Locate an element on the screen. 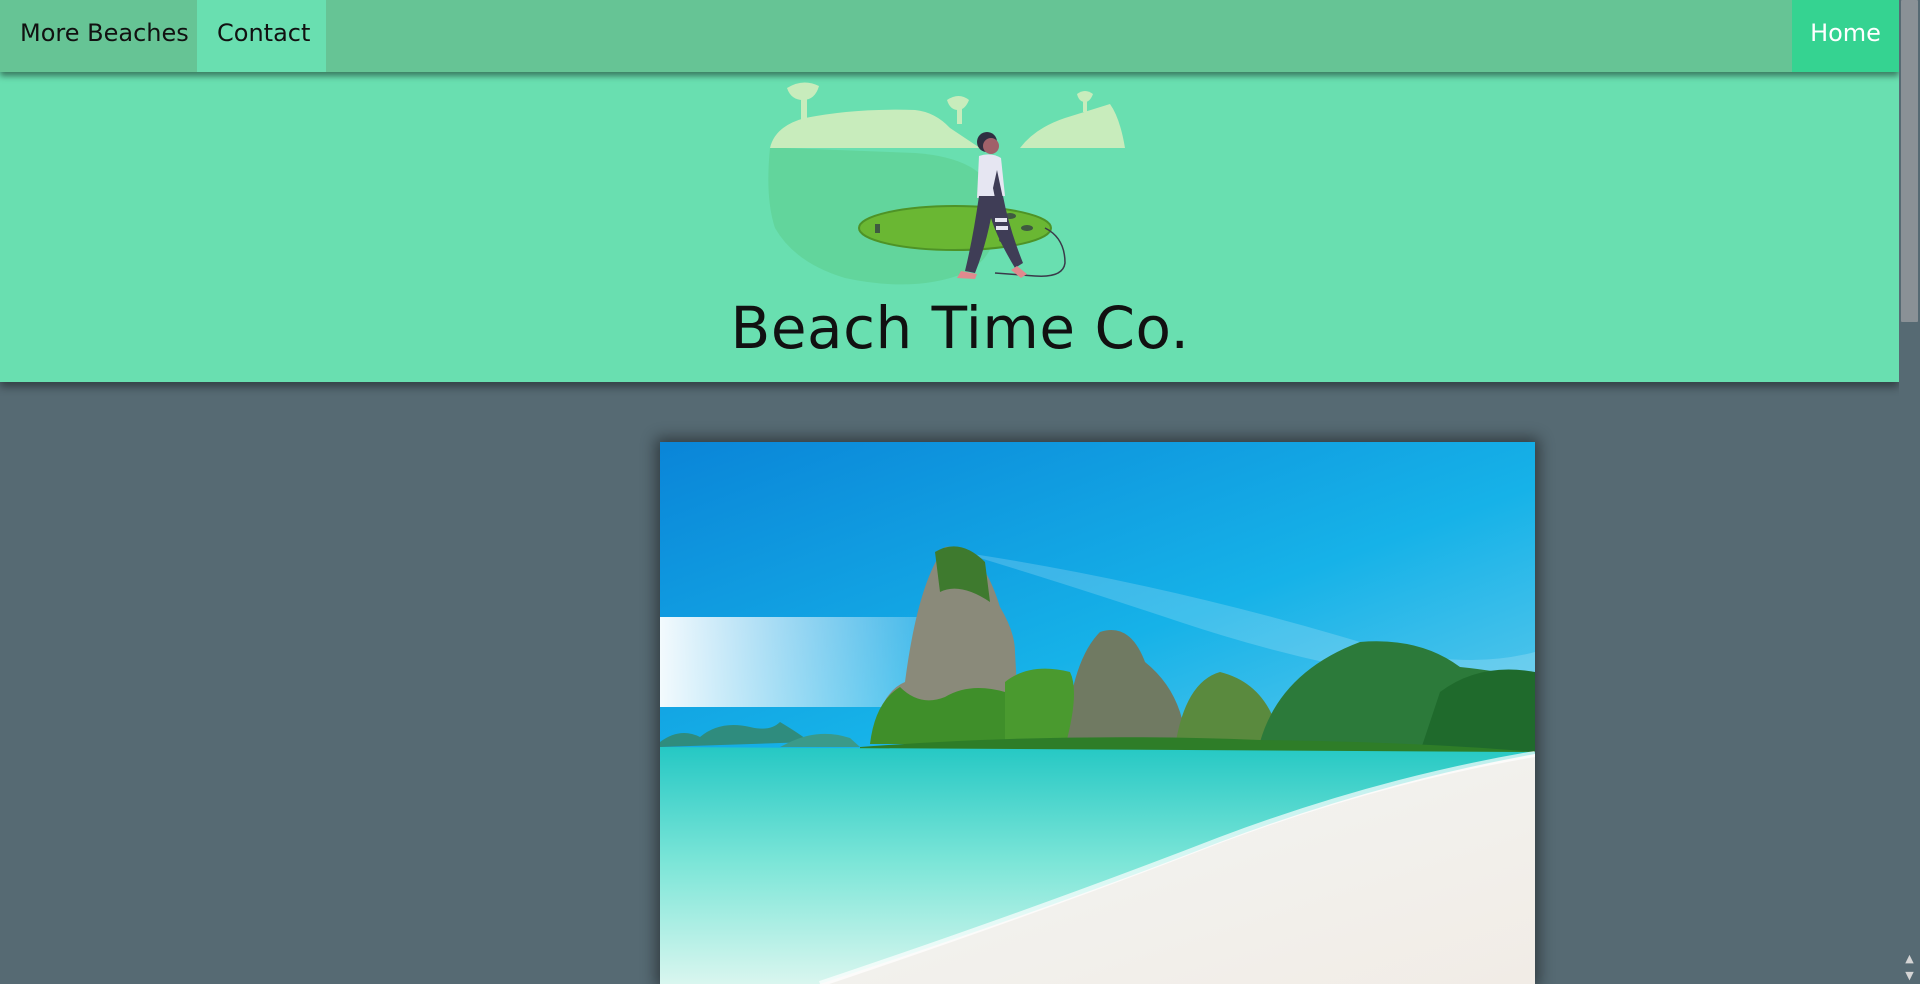  surfer-illustration-icon is located at coordinates (946, 183).